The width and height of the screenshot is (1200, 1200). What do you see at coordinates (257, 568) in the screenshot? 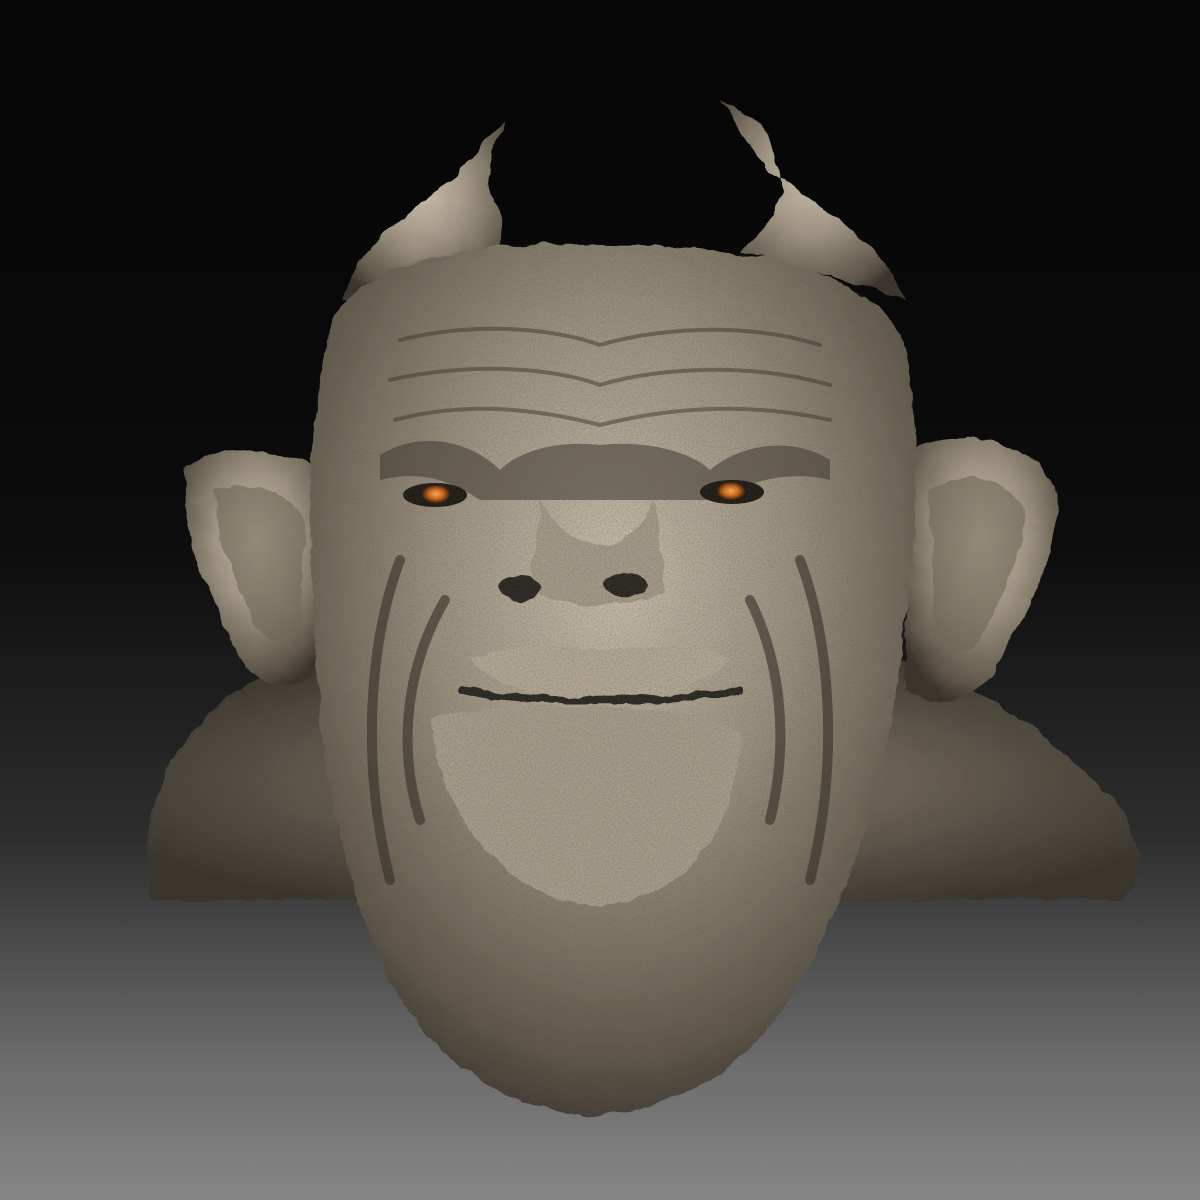
I see `left-ear` at bounding box center [257, 568].